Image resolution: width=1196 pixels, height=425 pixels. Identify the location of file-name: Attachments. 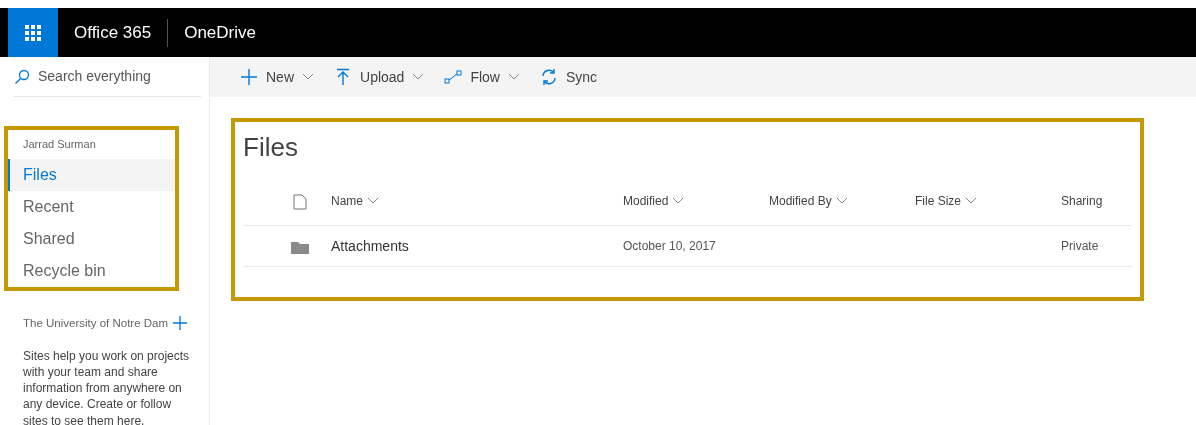
(370, 245).